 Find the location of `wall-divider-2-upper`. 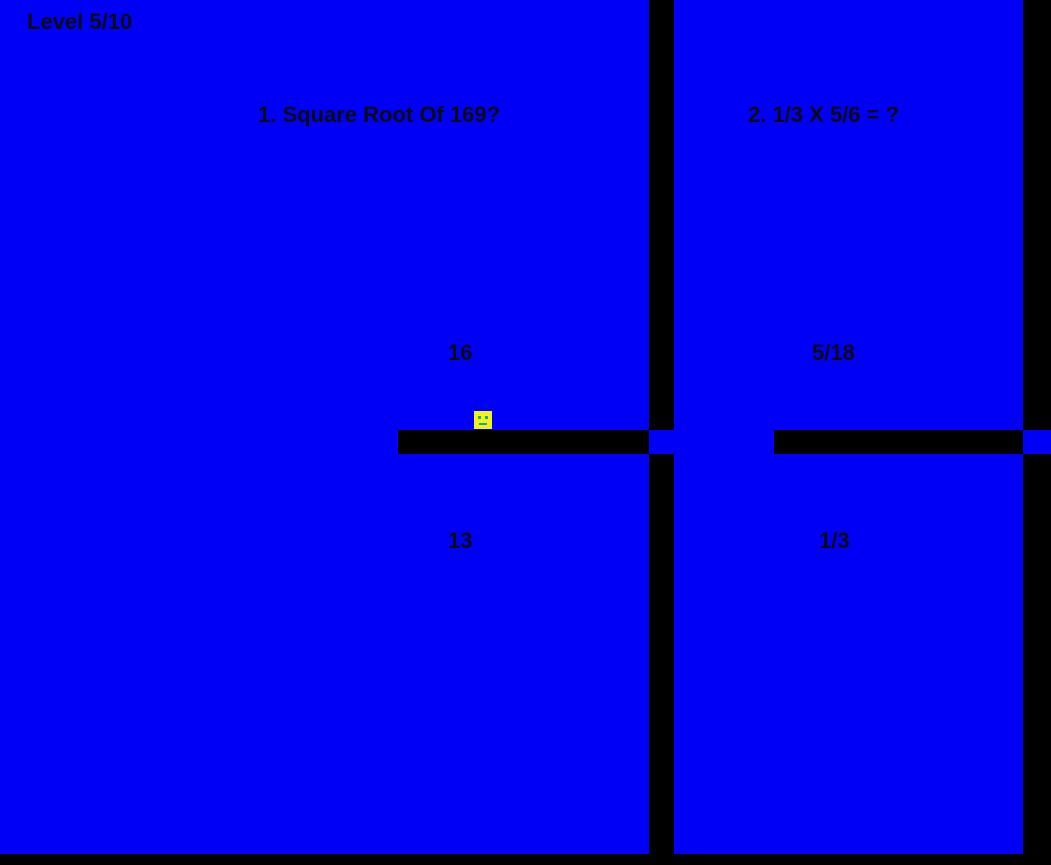

wall-divider-2-upper is located at coordinates (1037, 215).